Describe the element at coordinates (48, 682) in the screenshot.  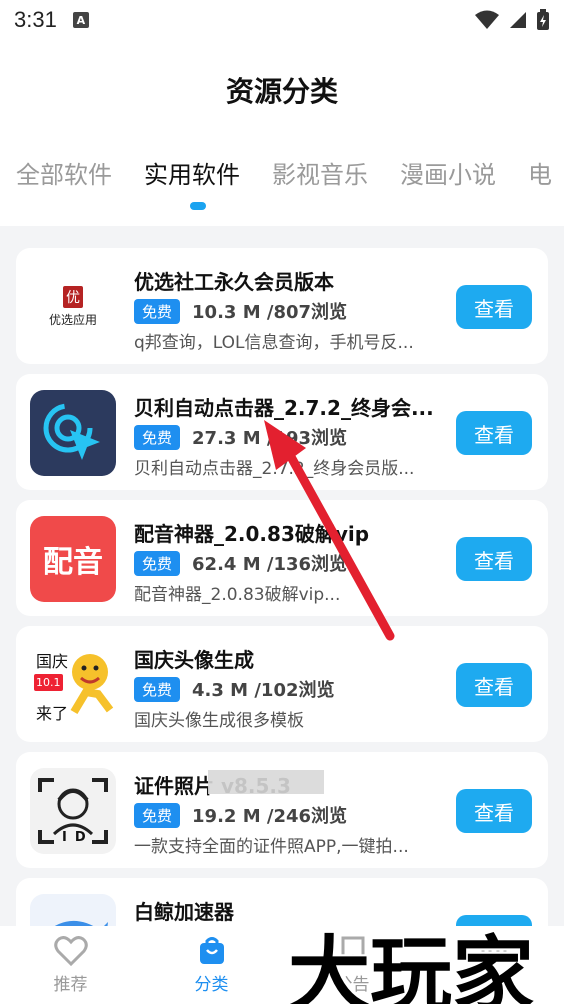
I see `calendar-icon: 10.1` at that location.